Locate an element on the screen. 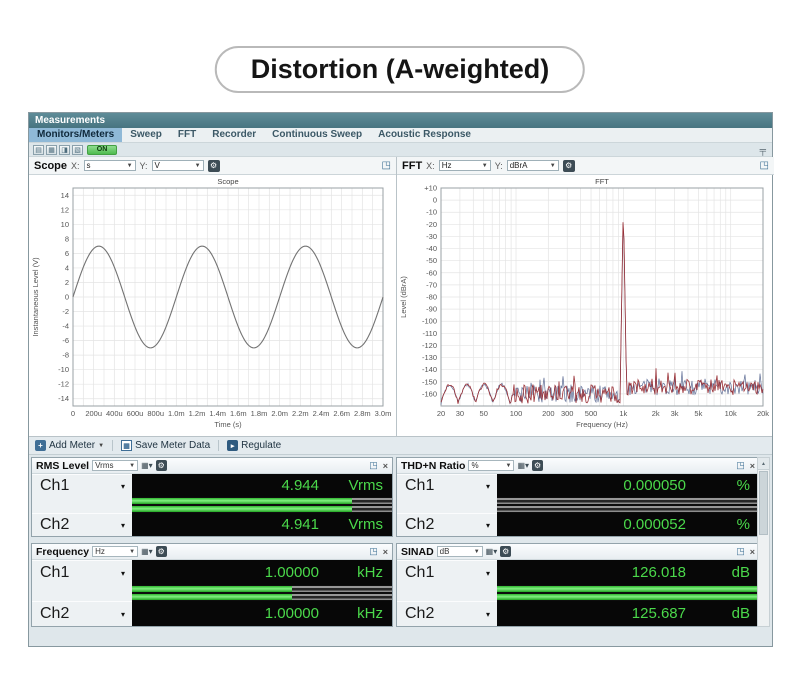  fft-panel-header: FFT X: Hz ▼ Y: dBrA ▼ ⚙ ◳ is located at coordinates (585, 166).